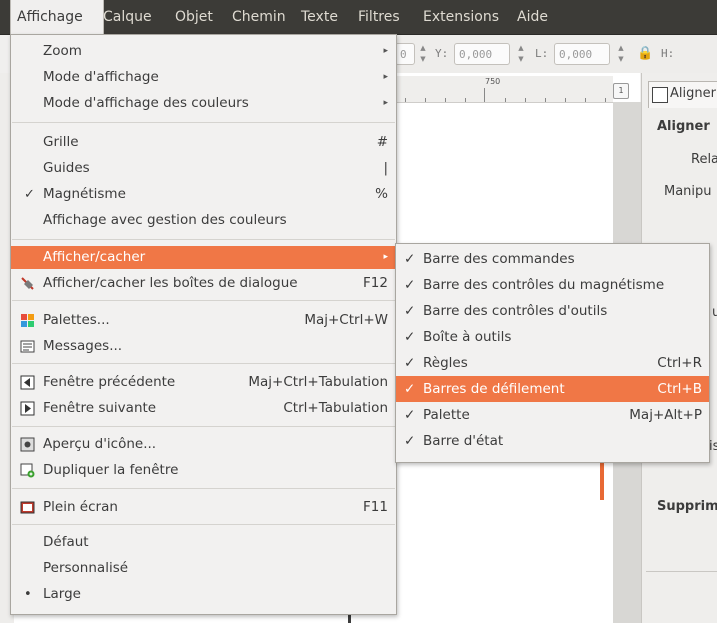 Image resolution: width=717 pixels, height=623 pixels. I want to click on menu-item-fullscreen: Plein écran F11, so click(203, 507).